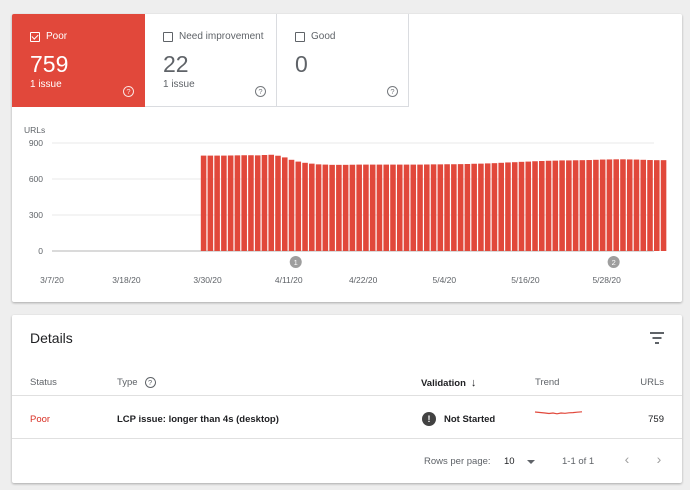  What do you see at coordinates (525, 280) in the screenshot?
I see `x-tick-label: 5/16/20` at bounding box center [525, 280].